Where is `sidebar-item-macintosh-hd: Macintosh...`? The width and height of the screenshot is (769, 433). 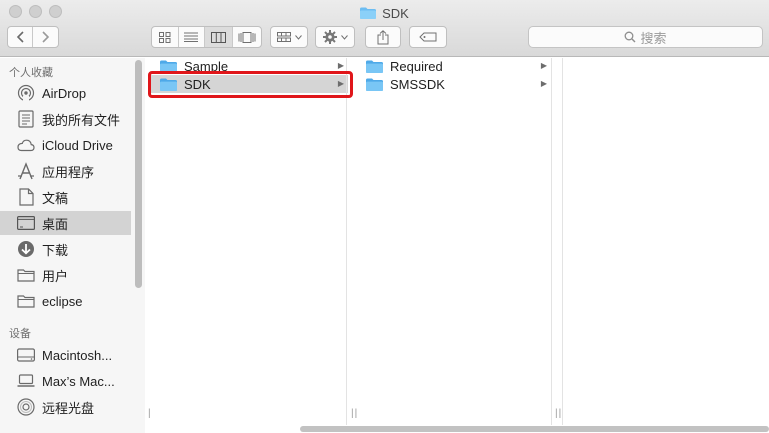 sidebar-item-macintosh-hd: Macintosh... is located at coordinates (65, 355).